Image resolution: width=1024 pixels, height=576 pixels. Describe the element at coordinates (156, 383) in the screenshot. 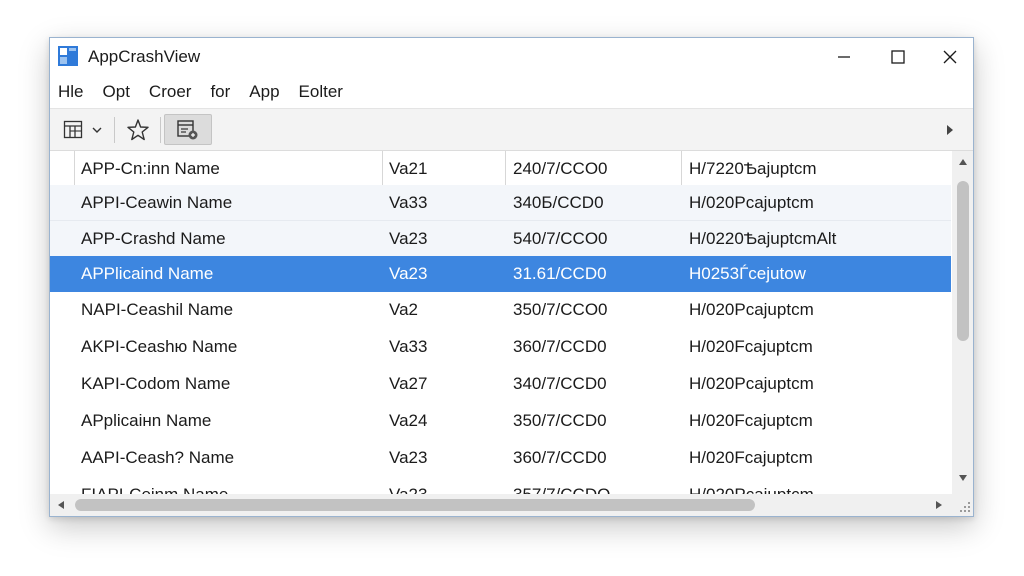

I see `cell-name: KAPI-Codom Name` at that location.